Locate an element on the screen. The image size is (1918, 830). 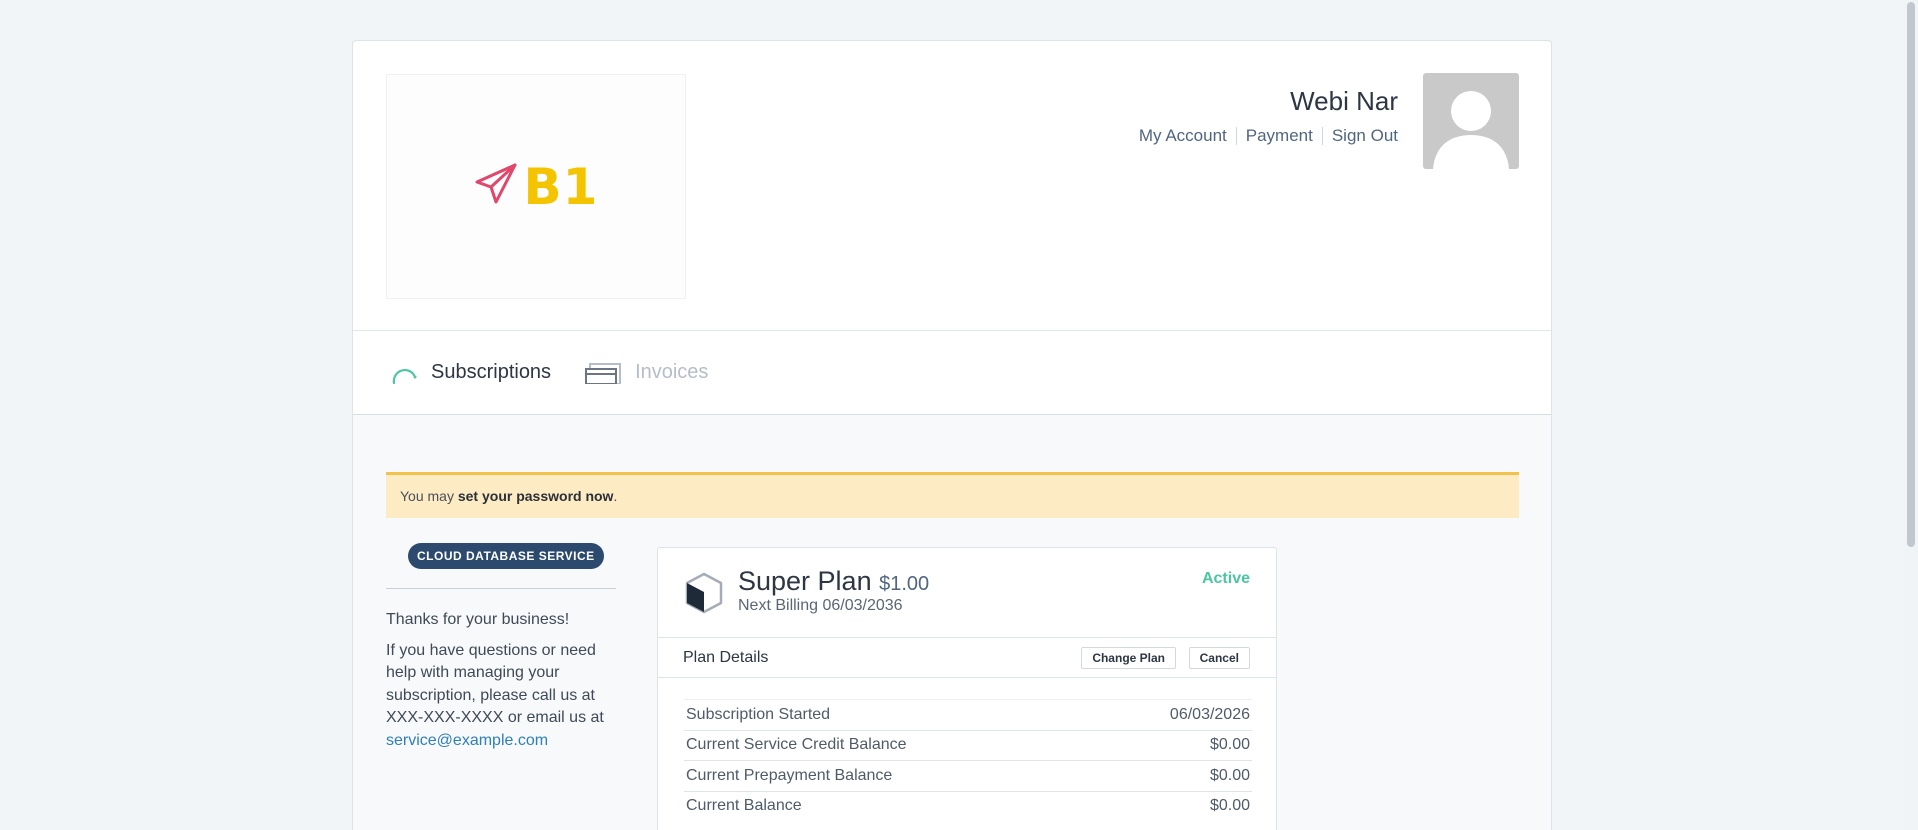
scrollbar-thumb is located at coordinates (1911, 274).